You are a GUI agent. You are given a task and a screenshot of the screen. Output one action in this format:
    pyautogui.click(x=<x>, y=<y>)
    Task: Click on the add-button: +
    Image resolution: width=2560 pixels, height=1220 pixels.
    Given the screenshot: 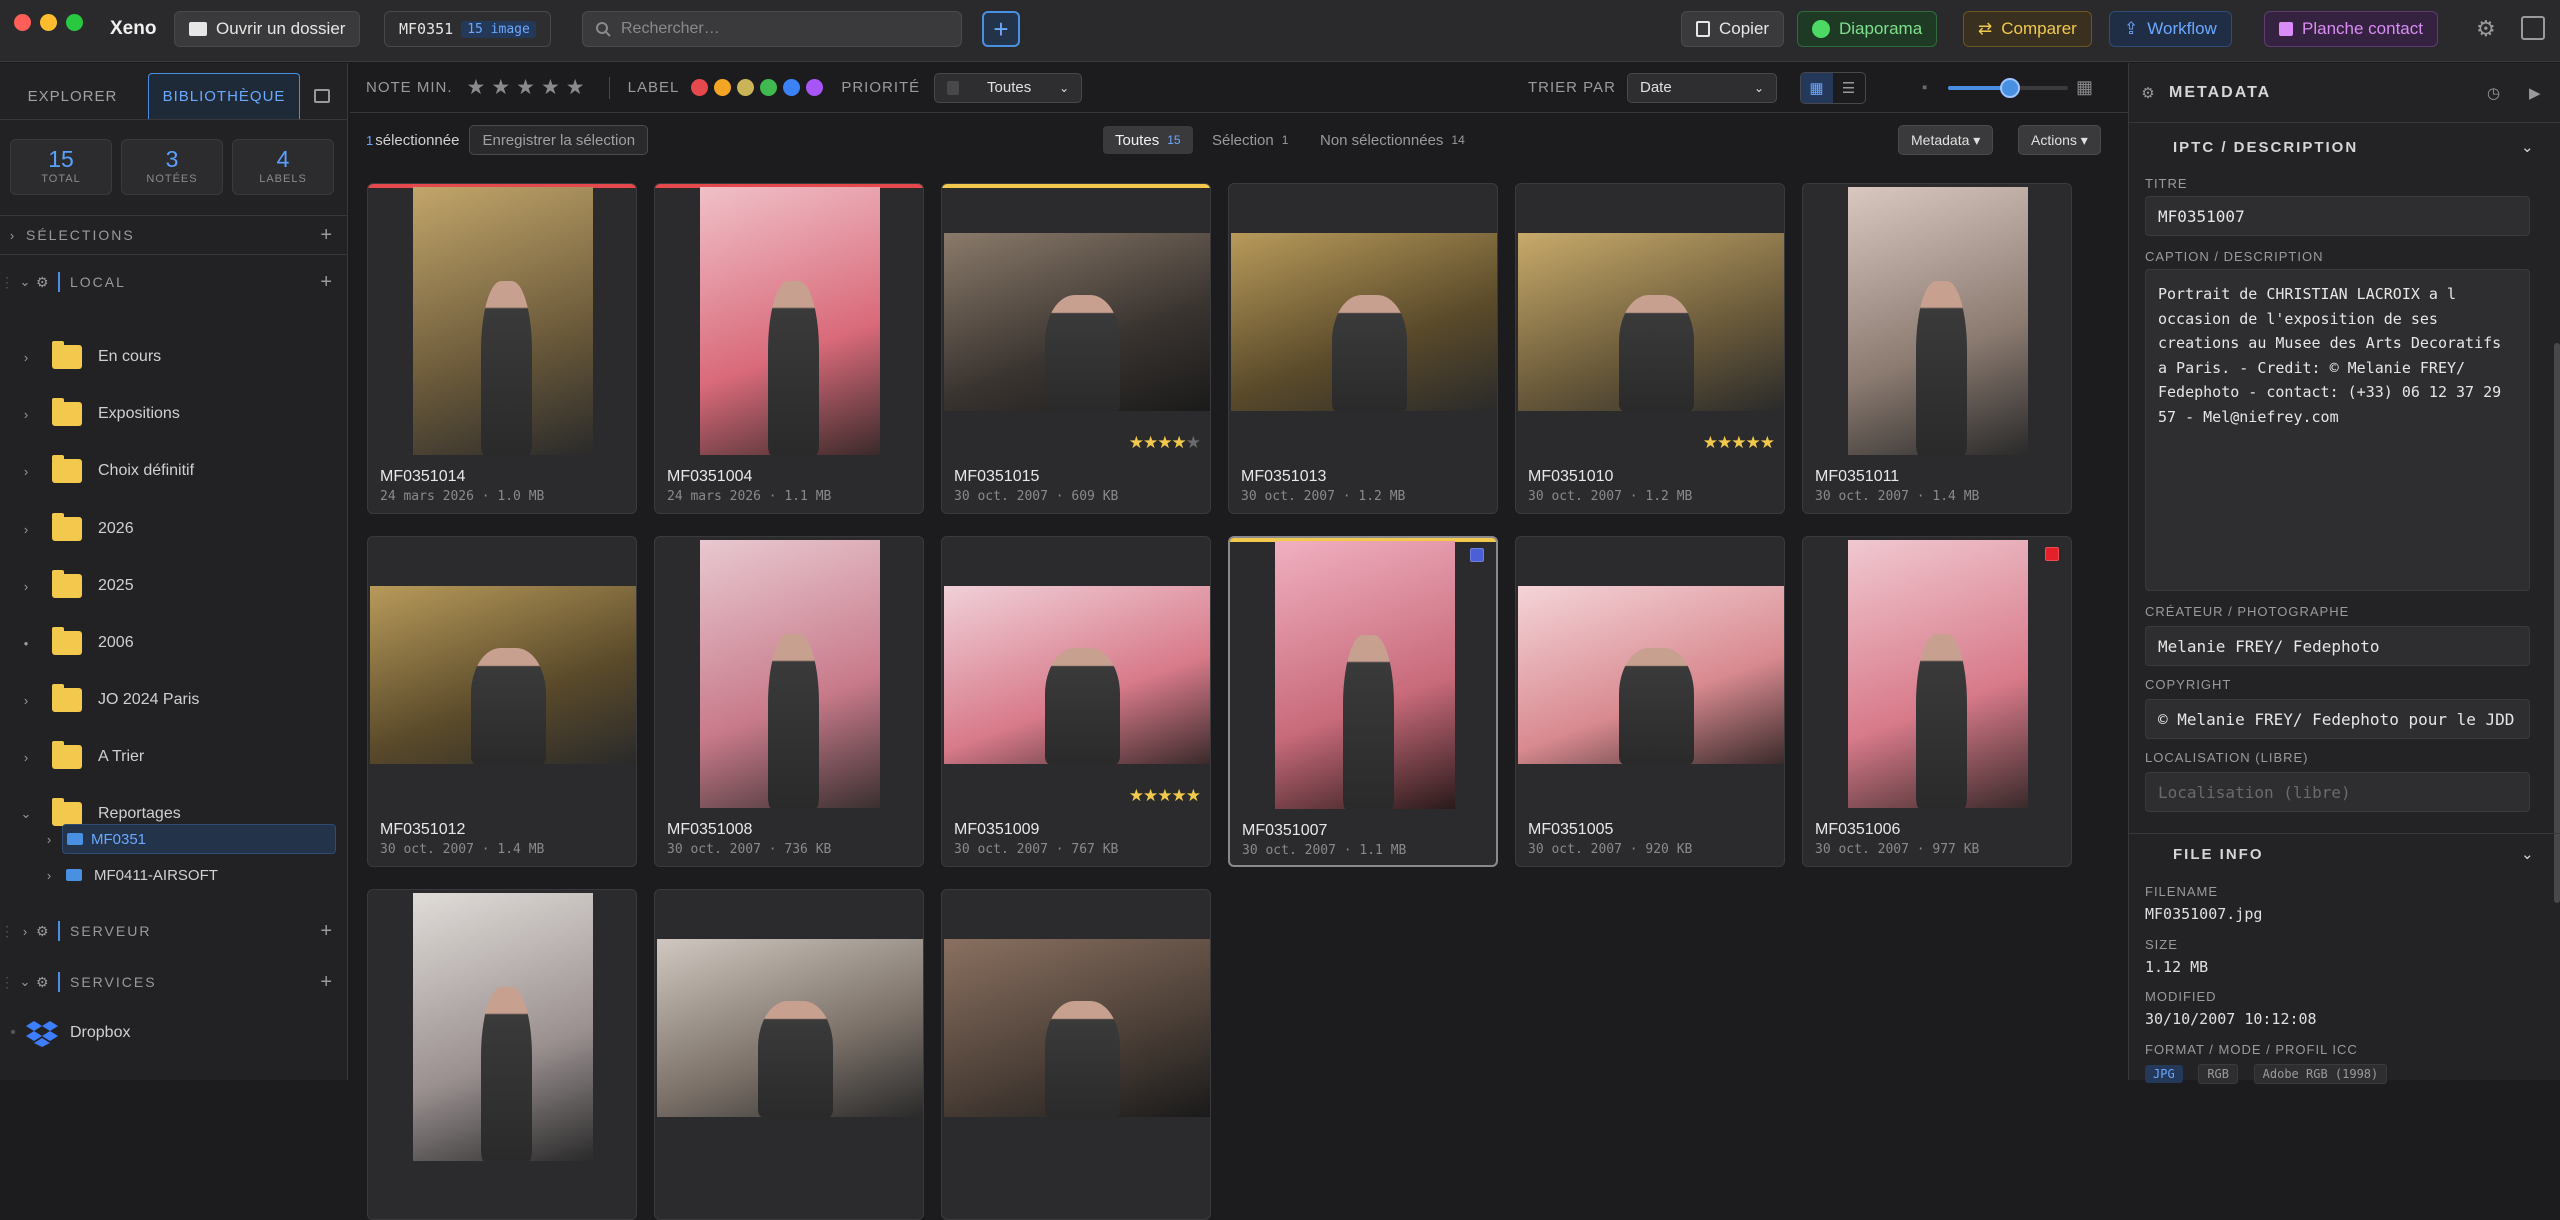 What is the action you would take?
    pyautogui.click(x=1001, y=29)
    